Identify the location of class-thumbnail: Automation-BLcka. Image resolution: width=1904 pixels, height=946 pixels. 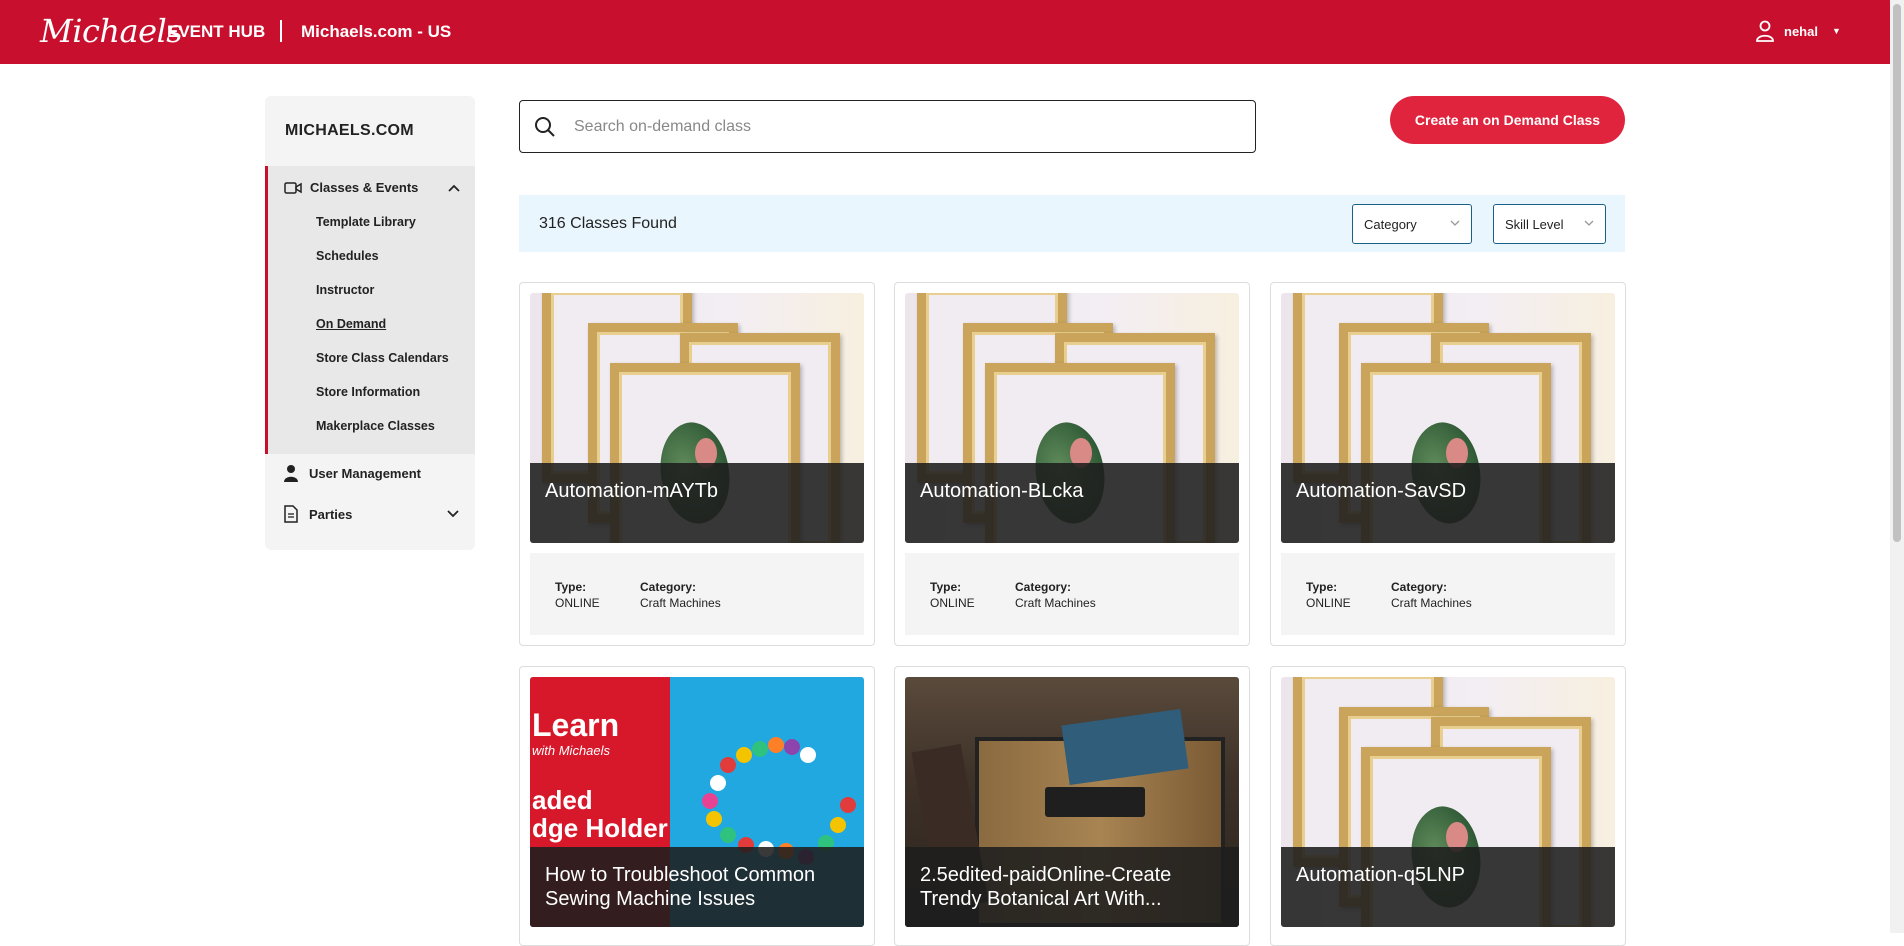
(1072, 418).